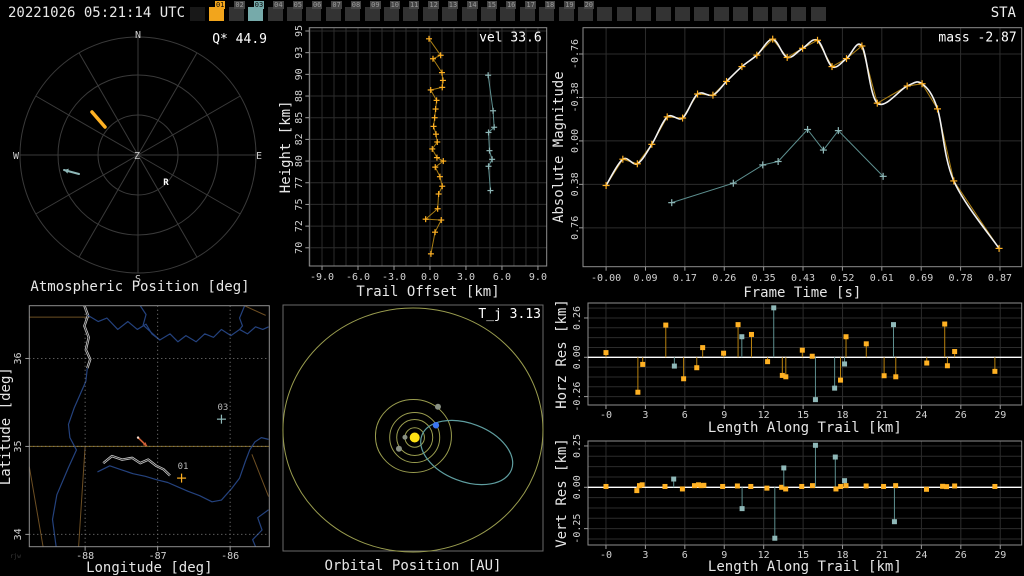 This screenshot has width=1024, height=576. Describe the element at coordinates (1000, 555) in the screenshot. I see `svg-text: 29` at that location.